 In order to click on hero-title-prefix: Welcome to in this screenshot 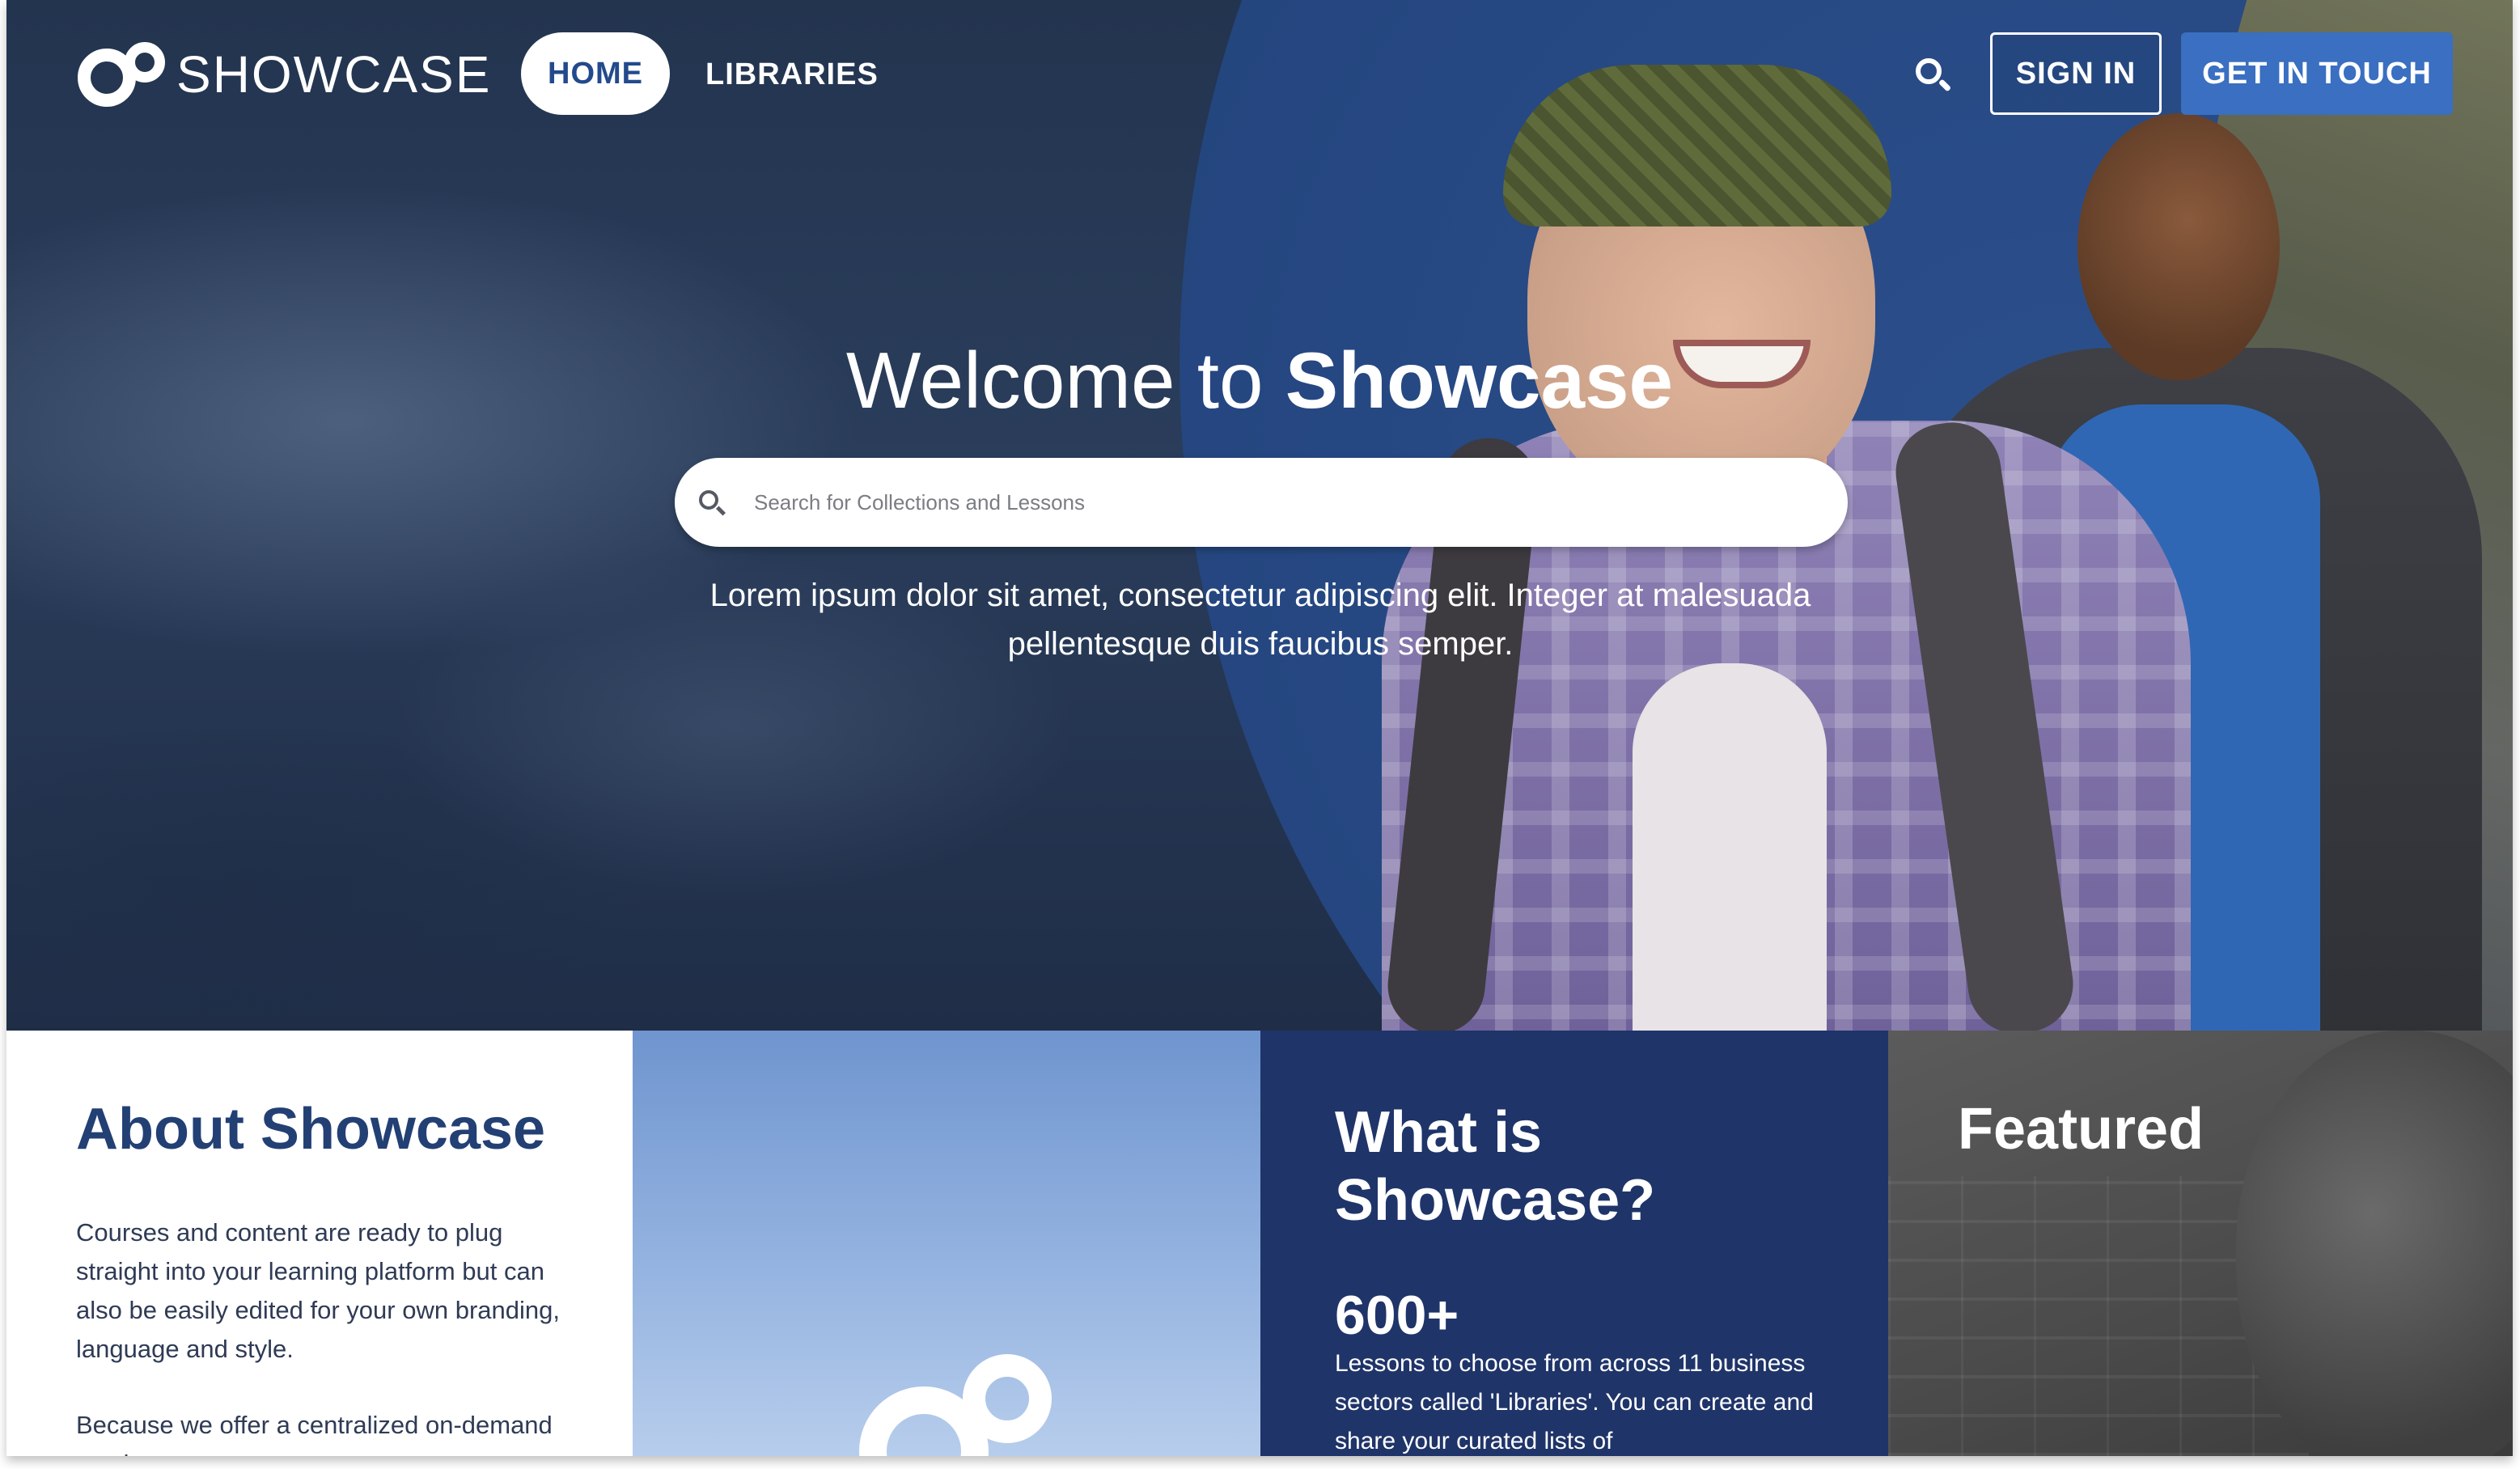, I will do `click(1065, 380)`.